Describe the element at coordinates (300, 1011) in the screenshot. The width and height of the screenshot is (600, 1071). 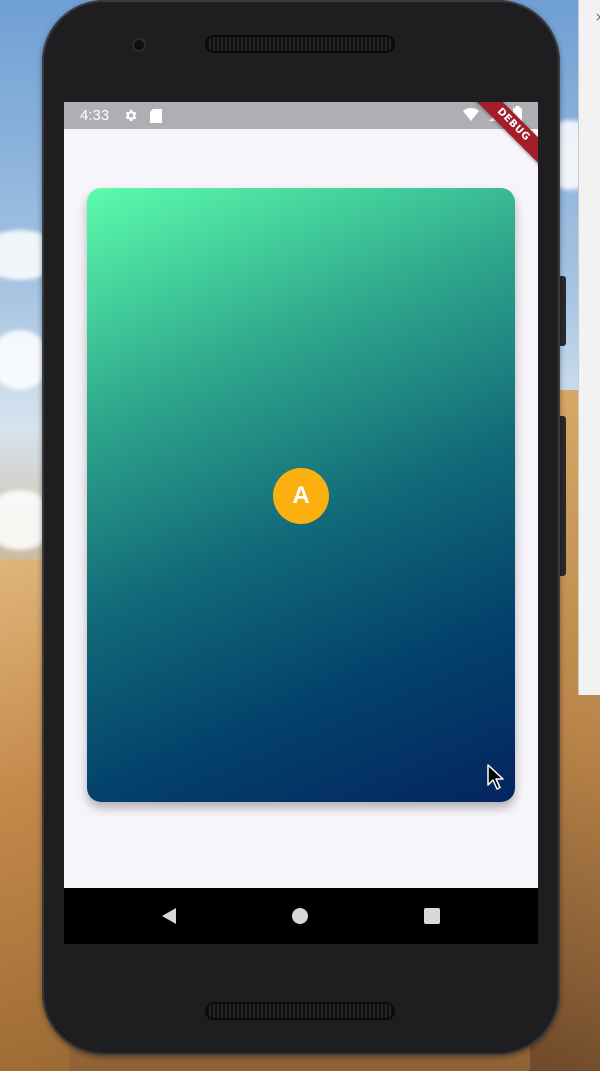
I see `bottom-speaker` at that location.